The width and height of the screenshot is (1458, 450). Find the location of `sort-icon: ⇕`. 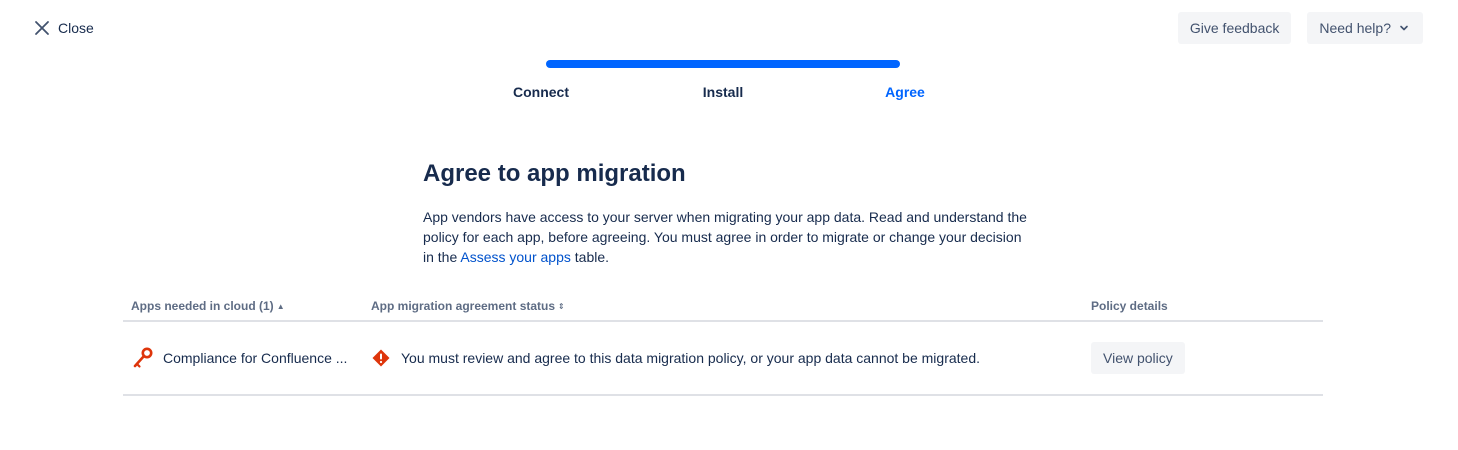

sort-icon: ⇕ is located at coordinates (561, 306).